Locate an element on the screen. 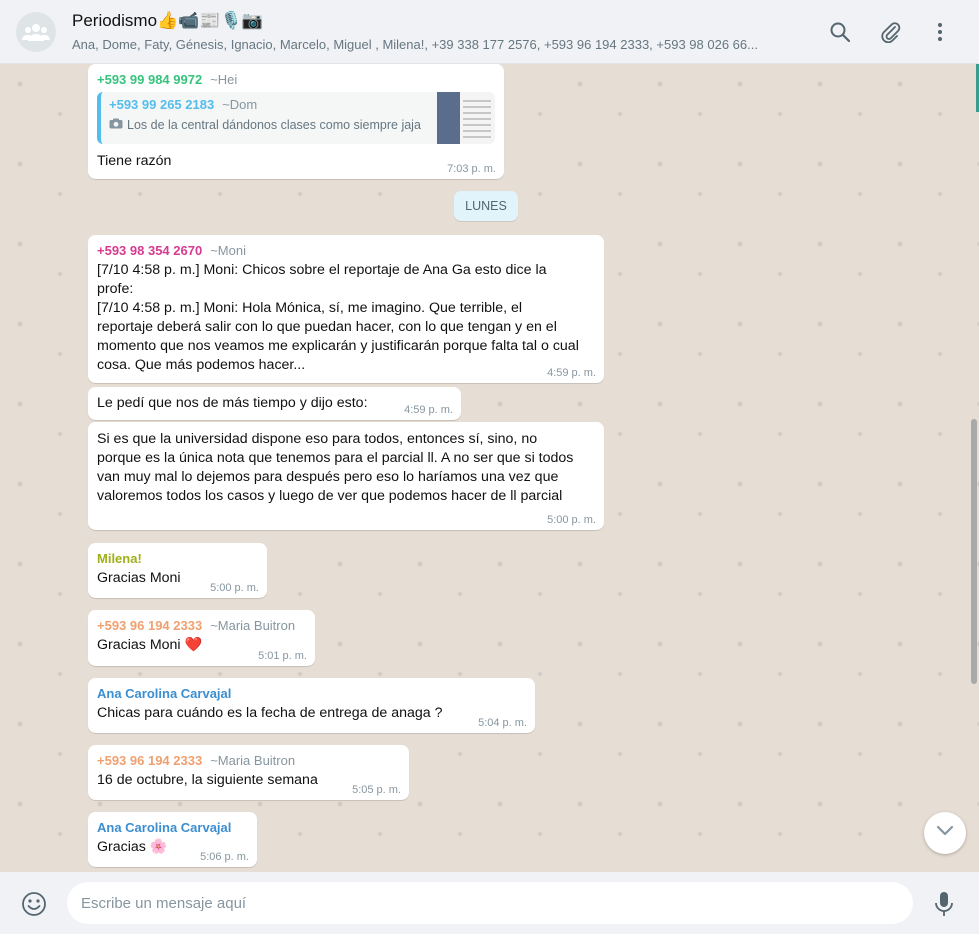  message-time: 7:03 p. m. is located at coordinates (471, 169).